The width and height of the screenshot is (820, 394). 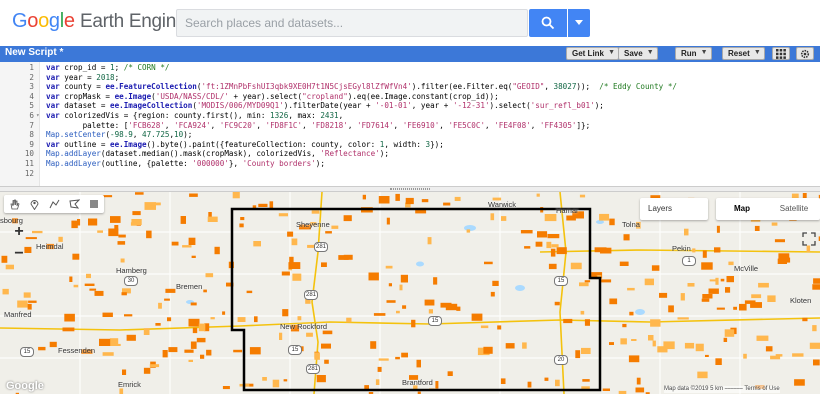 What do you see at coordinates (809, 239) in the screenshot?
I see `fullscreen-icon` at bounding box center [809, 239].